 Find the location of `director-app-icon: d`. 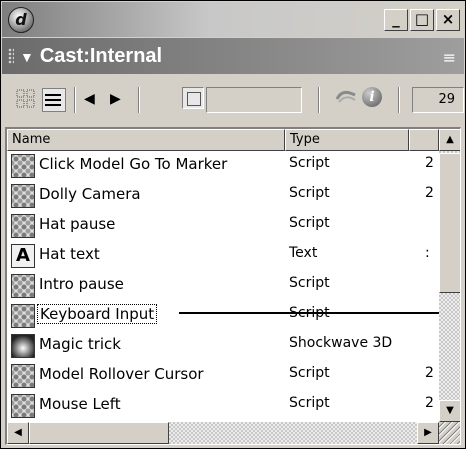

director-app-icon: d is located at coordinates (21, 20).